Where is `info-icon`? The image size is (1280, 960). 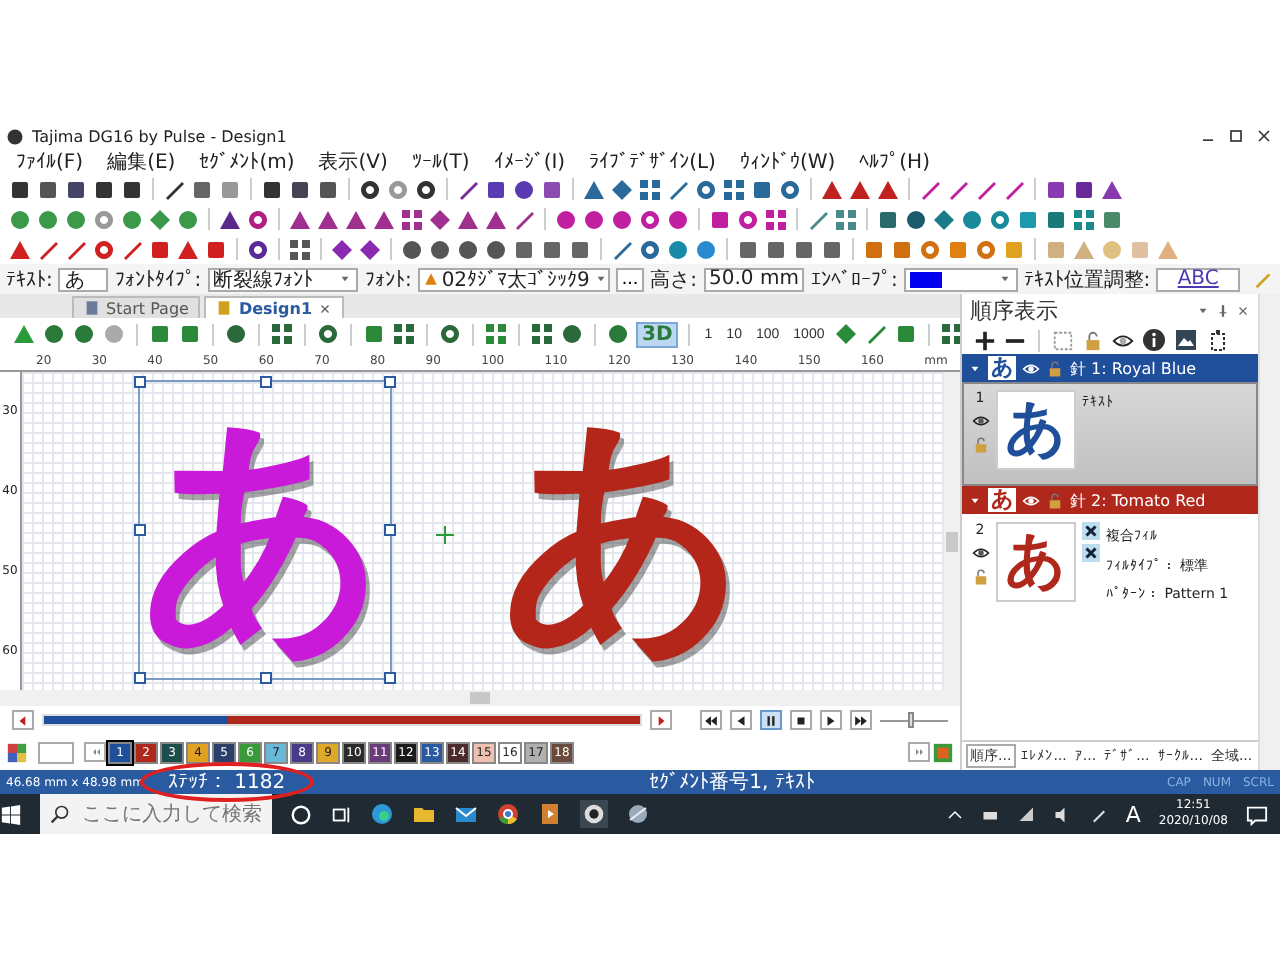
info-icon is located at coordinates (1154, 340).